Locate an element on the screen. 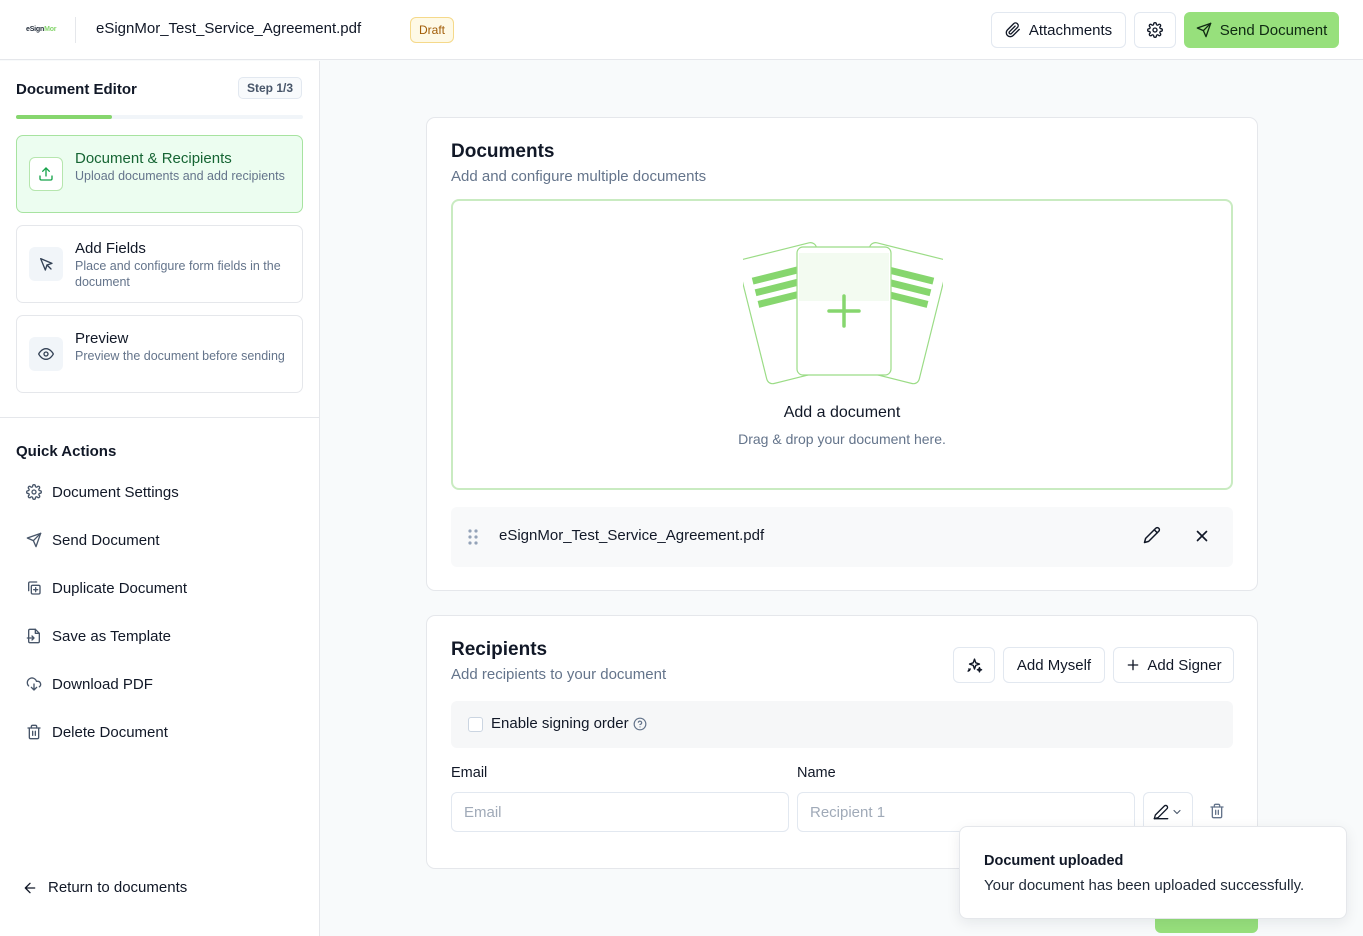 The image size is (1363, 936). step-badge: Step 1/3 is located at coordinates (270, 88).